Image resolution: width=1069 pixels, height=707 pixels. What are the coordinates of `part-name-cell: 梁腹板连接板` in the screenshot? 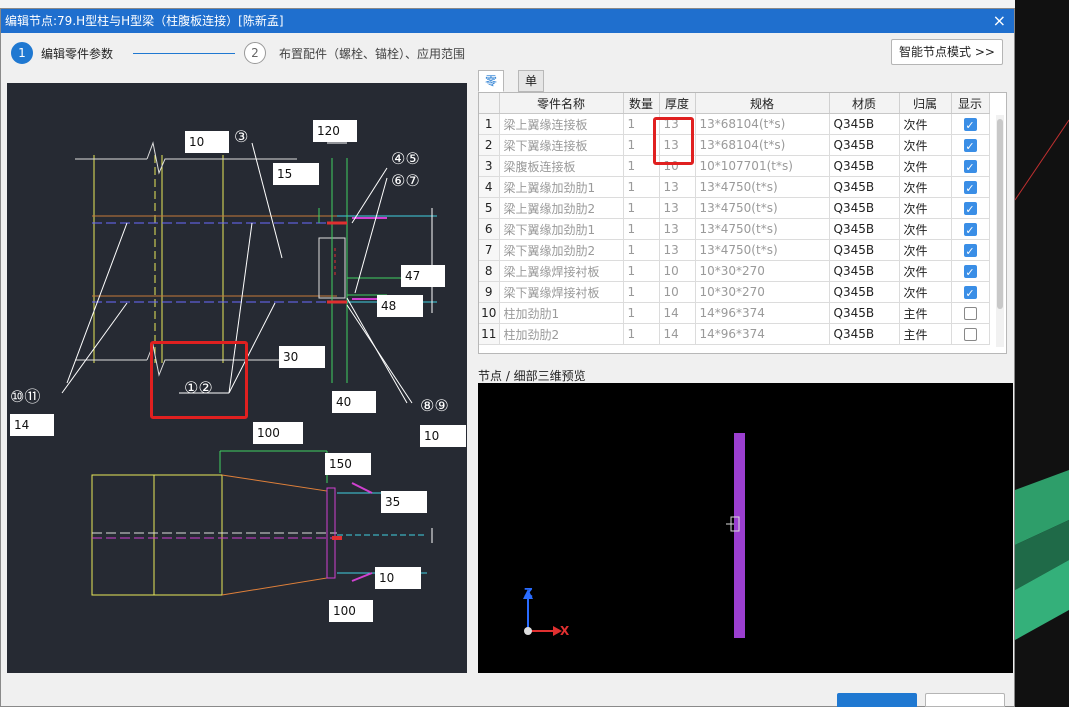 It's located at (561, 166).